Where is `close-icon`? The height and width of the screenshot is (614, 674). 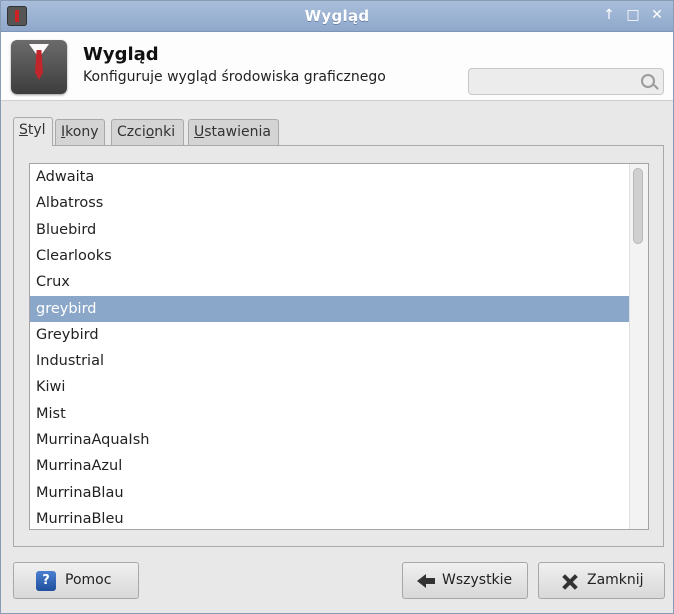
close-icon is located at coordinates (570, 582).